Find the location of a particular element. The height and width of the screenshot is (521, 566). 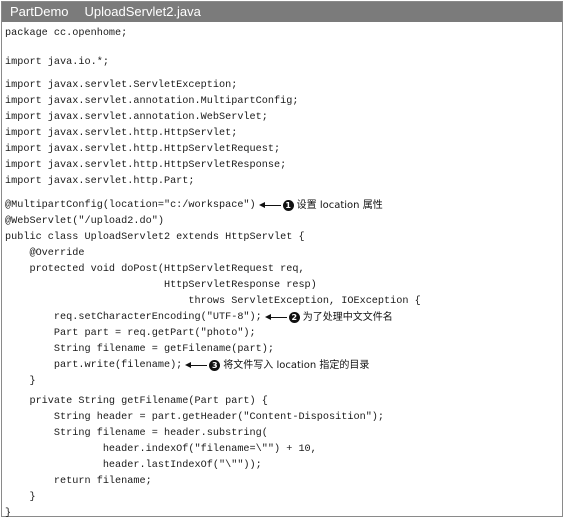

code-line: import java.io.*; is located at coordinates (57, 62).